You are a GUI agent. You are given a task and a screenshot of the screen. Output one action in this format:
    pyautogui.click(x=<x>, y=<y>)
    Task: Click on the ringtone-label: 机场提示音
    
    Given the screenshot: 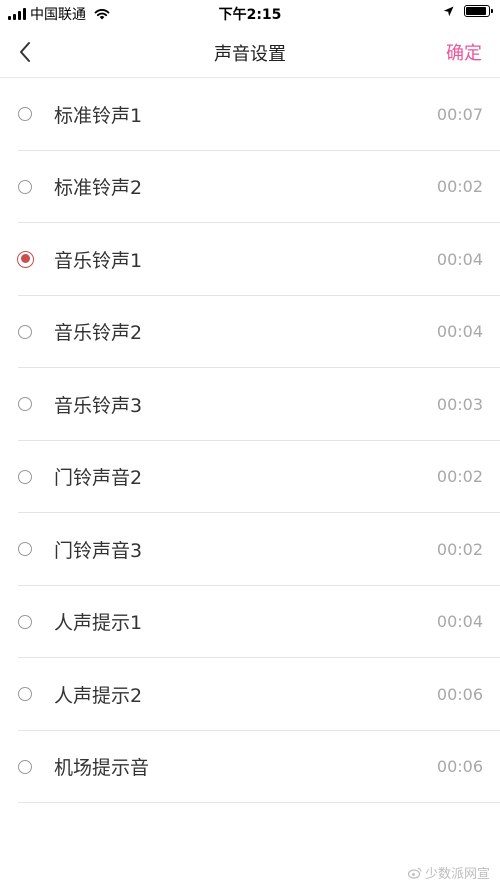 What is the action you would take?
    pyautogui.click(x=102, y=768)
    